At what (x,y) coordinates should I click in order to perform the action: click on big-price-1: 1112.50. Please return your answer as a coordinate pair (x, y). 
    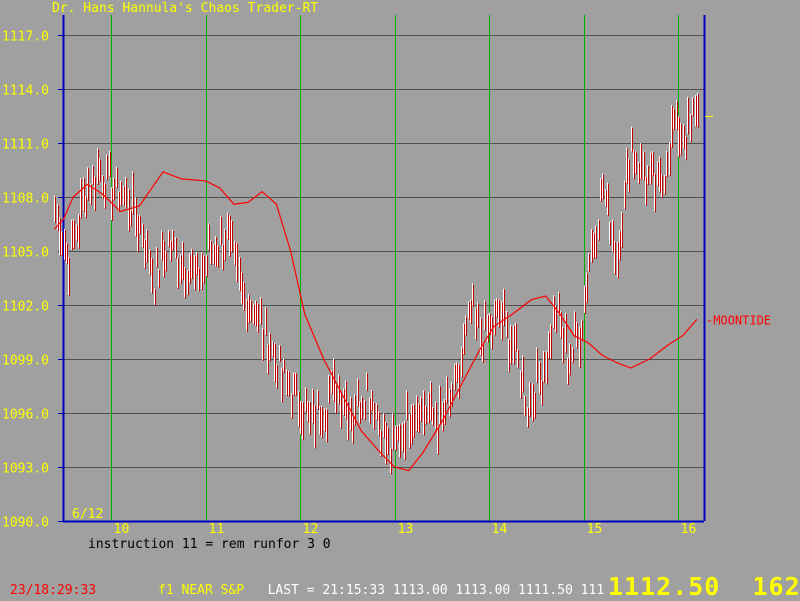
    Looking at the image, I should click on (664, 586).